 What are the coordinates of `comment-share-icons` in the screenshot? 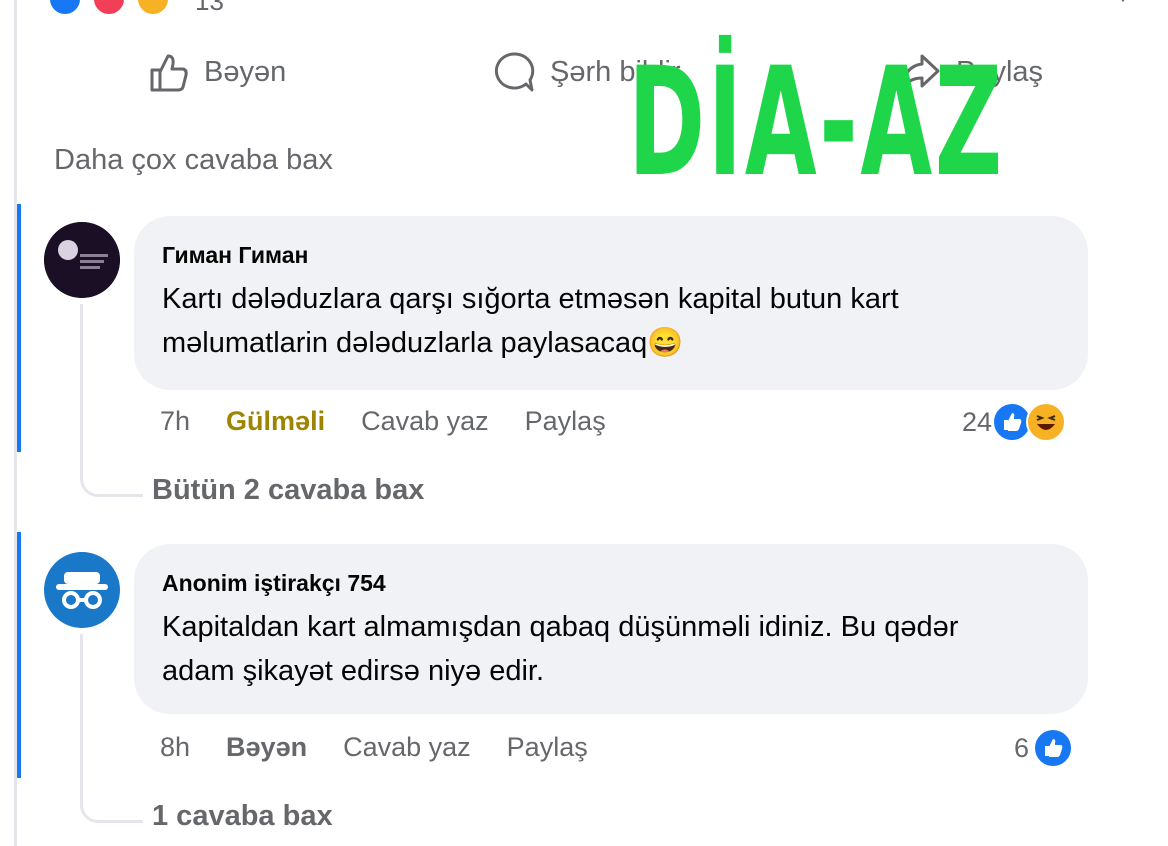 It's located at (1123, 1).